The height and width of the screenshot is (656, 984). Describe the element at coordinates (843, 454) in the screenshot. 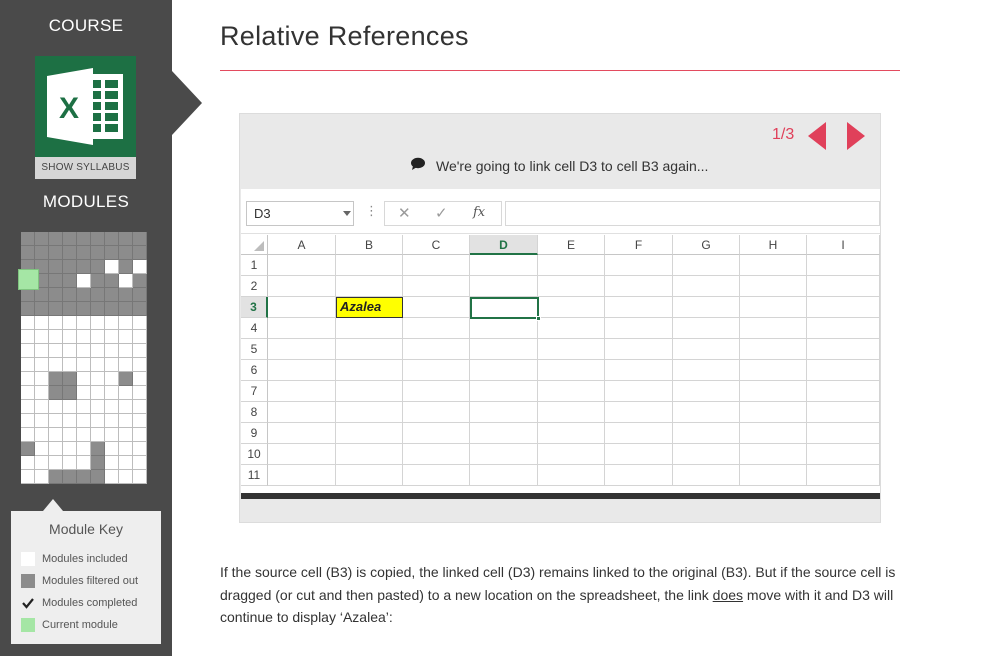

I see `cell-i10` at that location.